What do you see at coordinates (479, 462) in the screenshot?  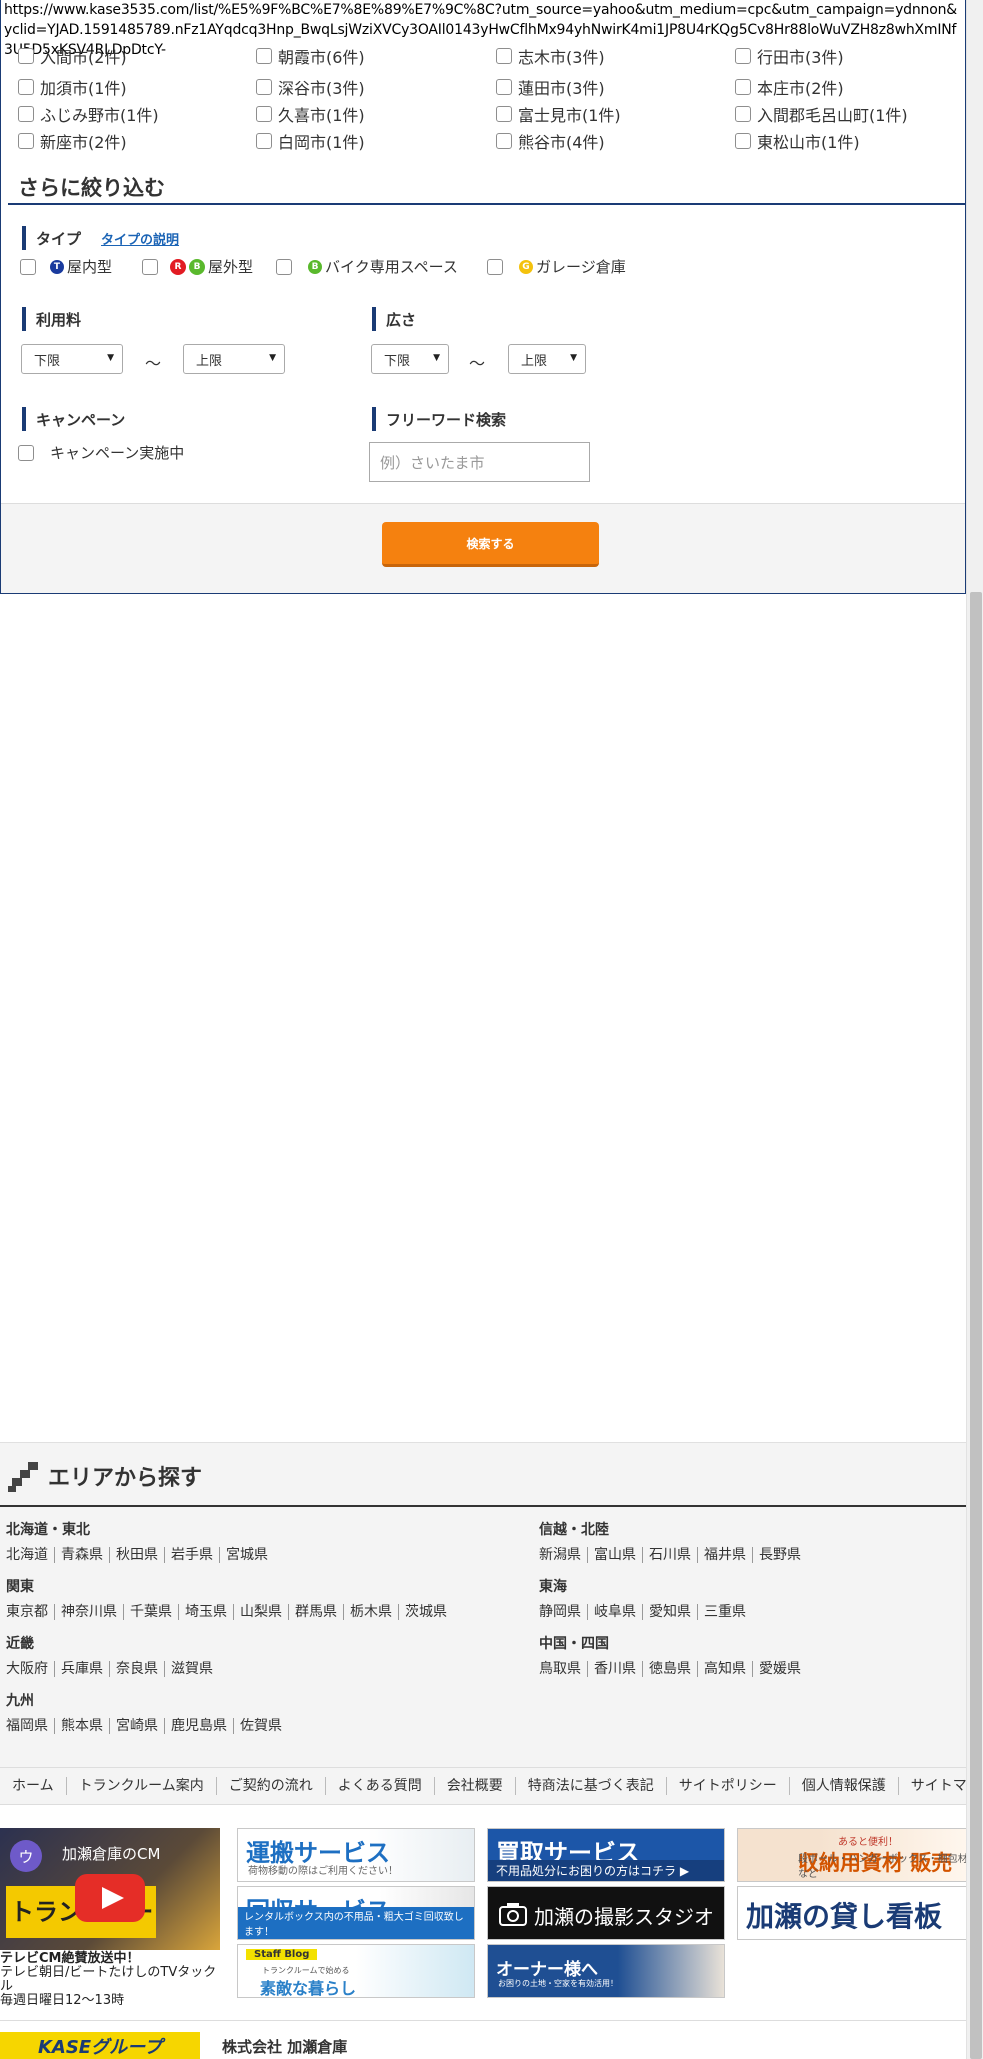 I see `freeword-input: 例）さいたま市` at bounding box center [479, 462].